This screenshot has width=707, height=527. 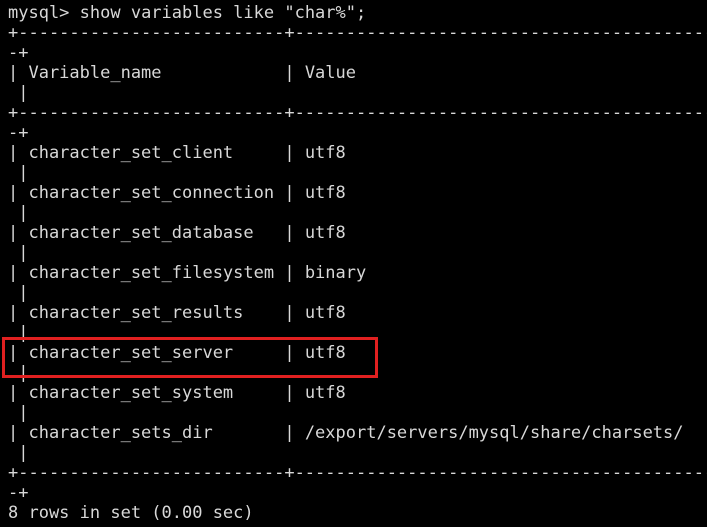 What do you see at coordinates (146, 433) in the screenshot?
I see `row-variable-name: | character_sets_dir` at bounding box center [146, 433].